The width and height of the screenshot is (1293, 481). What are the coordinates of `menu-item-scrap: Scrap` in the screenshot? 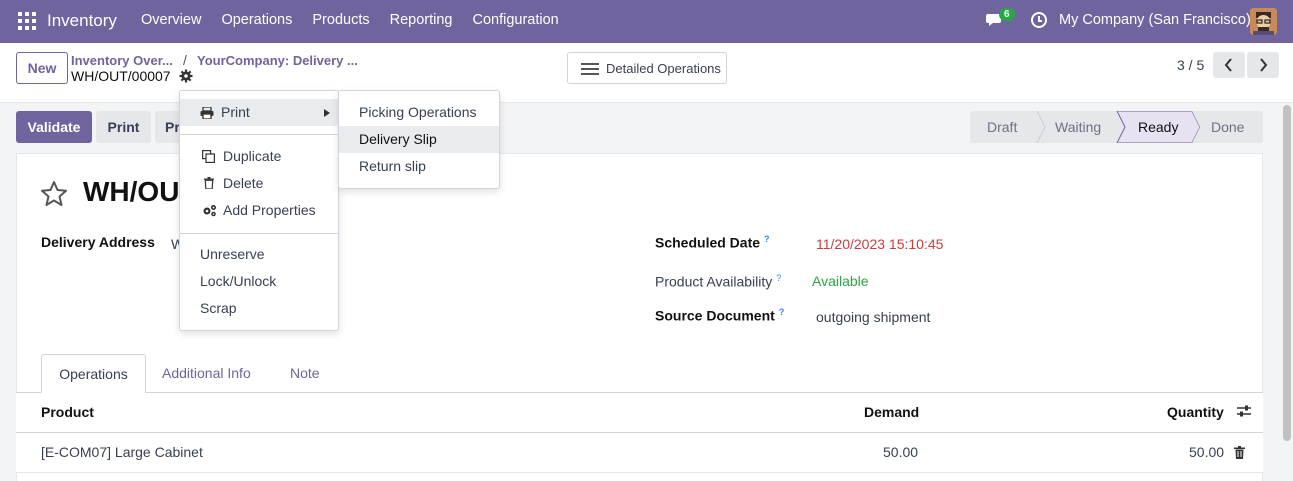 It's located at (259, 308).